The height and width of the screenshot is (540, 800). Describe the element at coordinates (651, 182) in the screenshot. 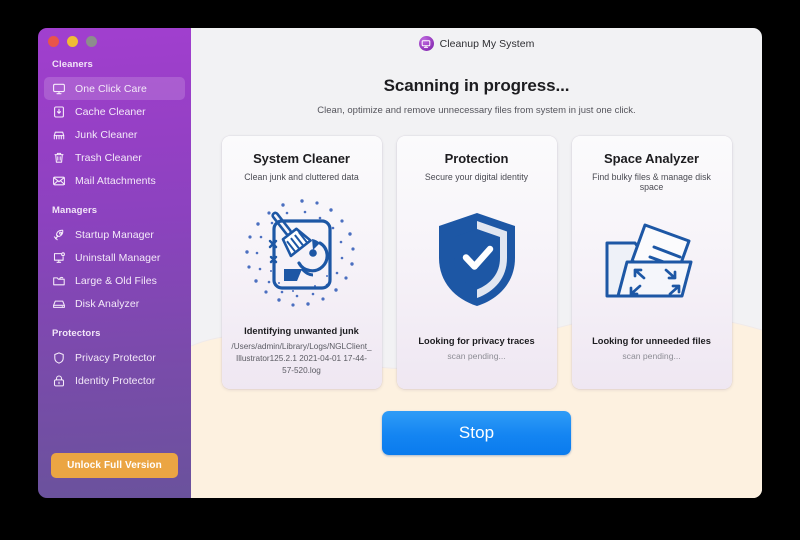

I see `card-subtitle: Find bulky files & manage disk space` at that location.